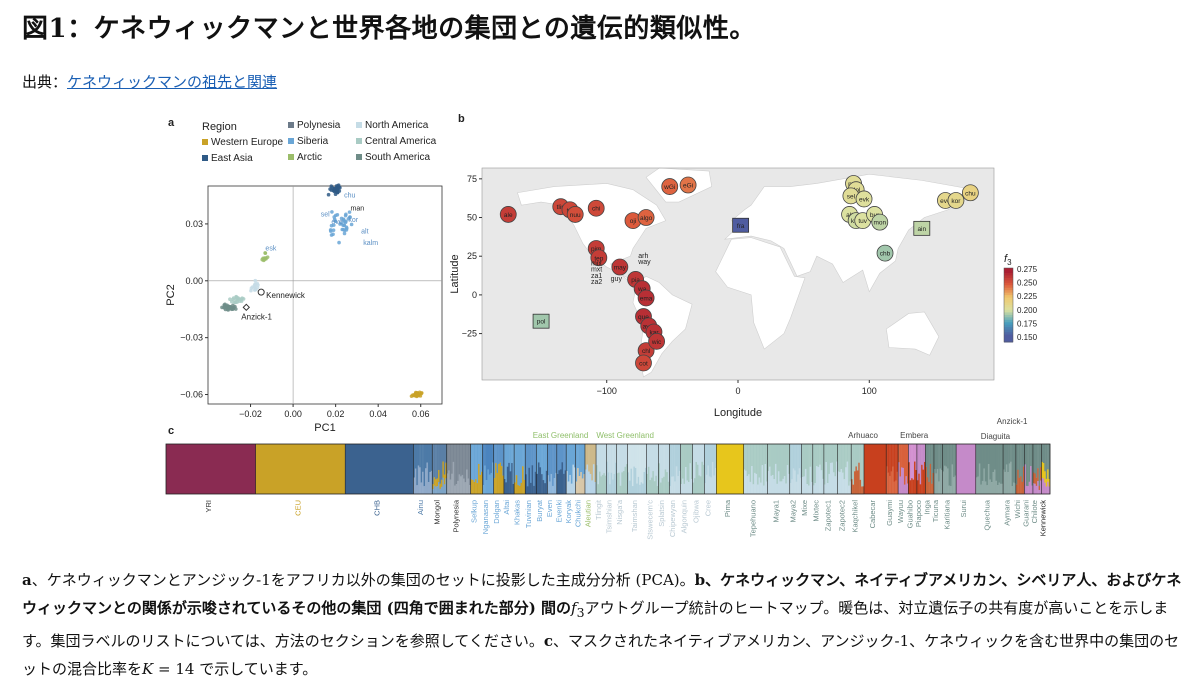  Describe the element at coordinates (247, 142) in the screenshot. I see `legend-label: Western Europe` at that location.